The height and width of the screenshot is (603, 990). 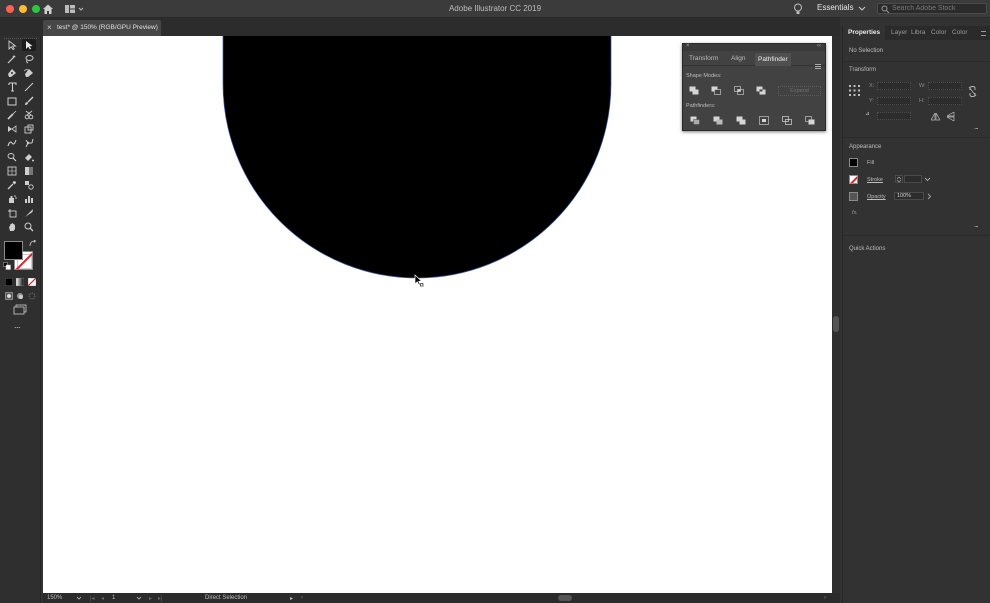 I want to click on exclude-icon, so click(x=761, y=90).